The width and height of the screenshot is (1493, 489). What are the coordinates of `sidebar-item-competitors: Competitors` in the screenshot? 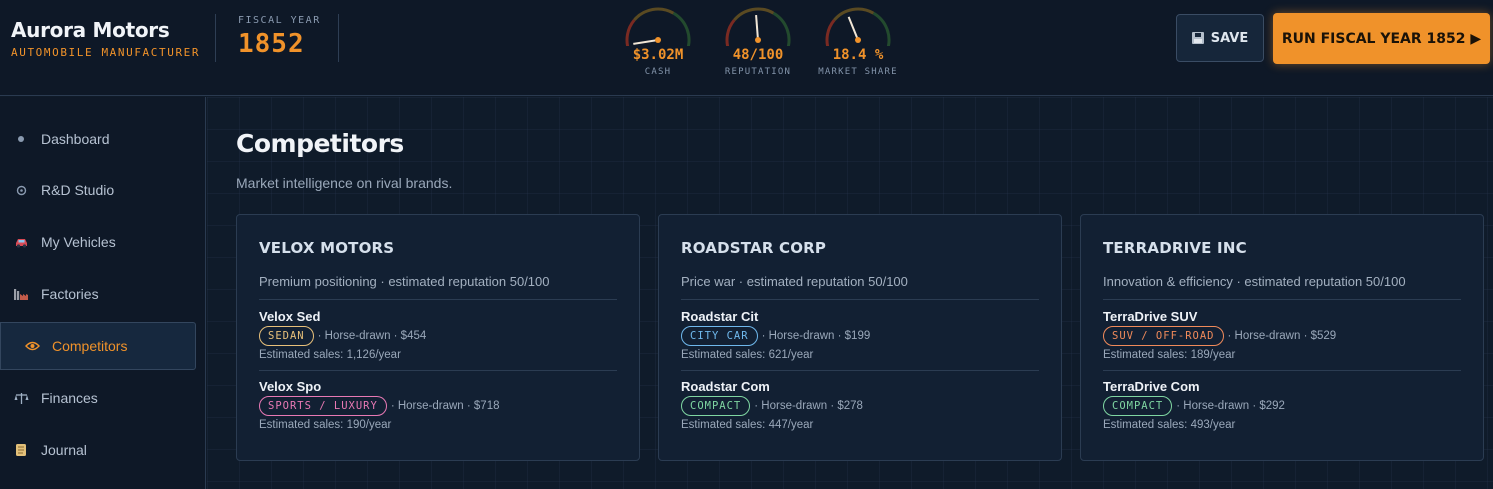 It's located at (98, 346).